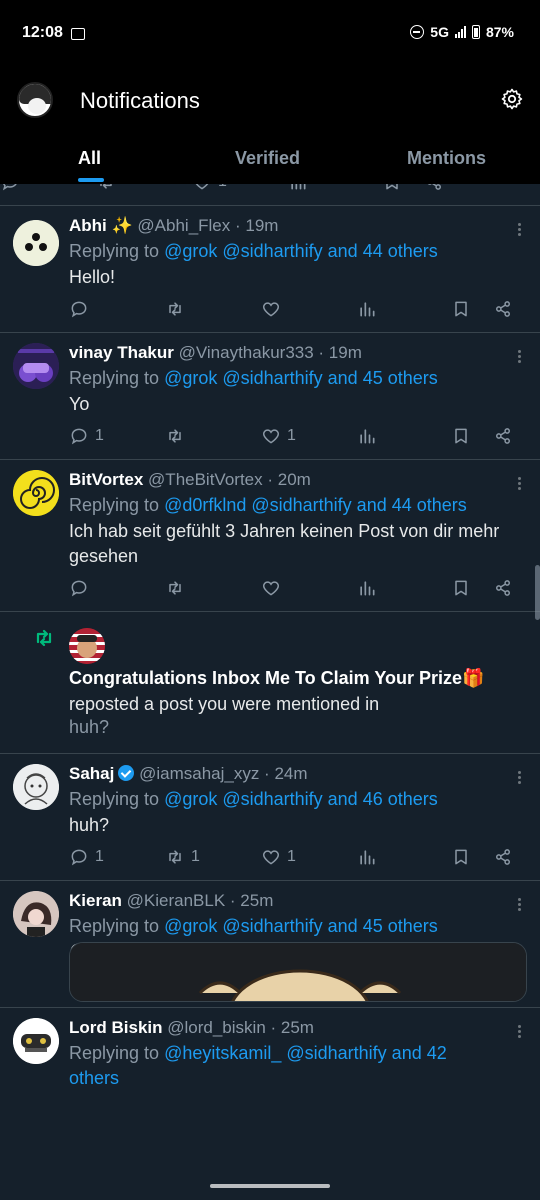  What do you see at coordinates (291, 856) in the screenshot?
I see `like-count: 1` at bounding box center [291, 856].